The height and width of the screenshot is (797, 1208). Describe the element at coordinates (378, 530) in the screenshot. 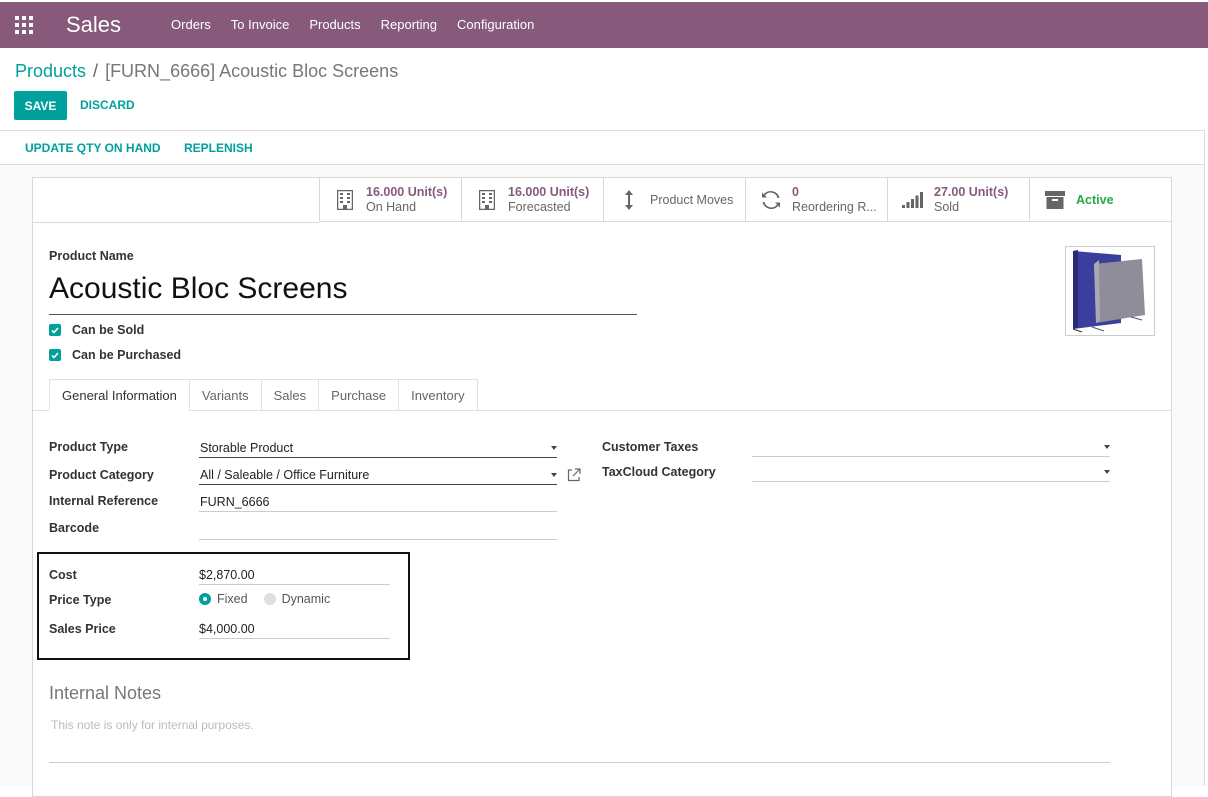

I see `barcode-input` at that location.